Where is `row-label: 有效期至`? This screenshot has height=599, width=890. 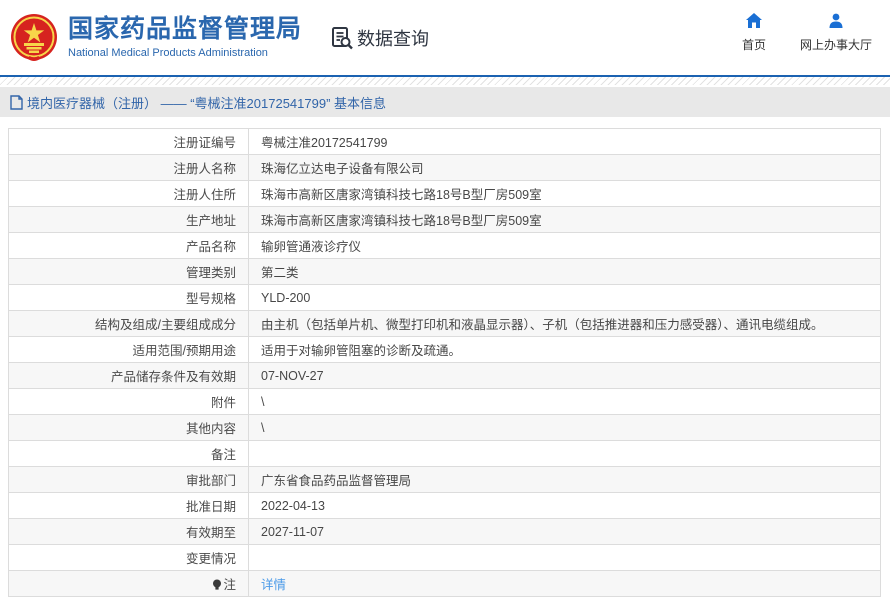 row-label: 有效期至 is located at coordinates (128, 531).